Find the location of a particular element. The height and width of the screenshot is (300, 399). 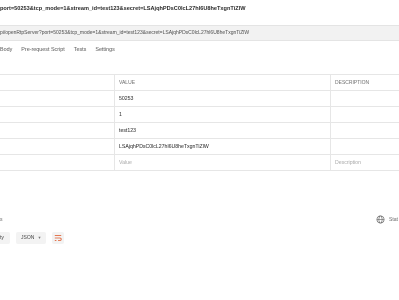

table-row: LSAjqhPDsC0lcL27hl6U8heTxgnTiZlW is located at coordinates (199, 147).